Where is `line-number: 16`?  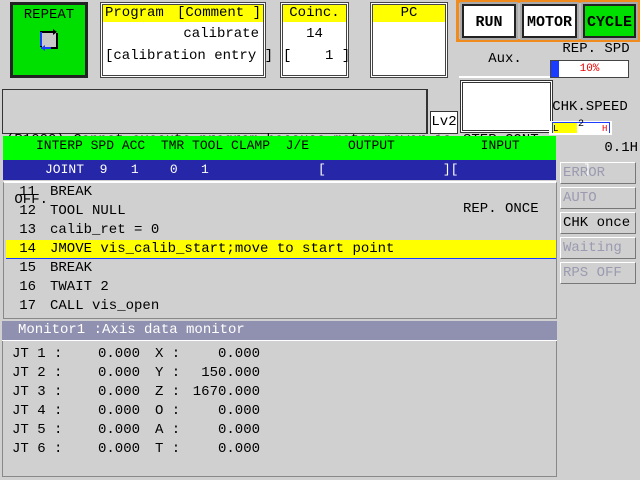
line-number: 16 is located at coordinates (27, 287).